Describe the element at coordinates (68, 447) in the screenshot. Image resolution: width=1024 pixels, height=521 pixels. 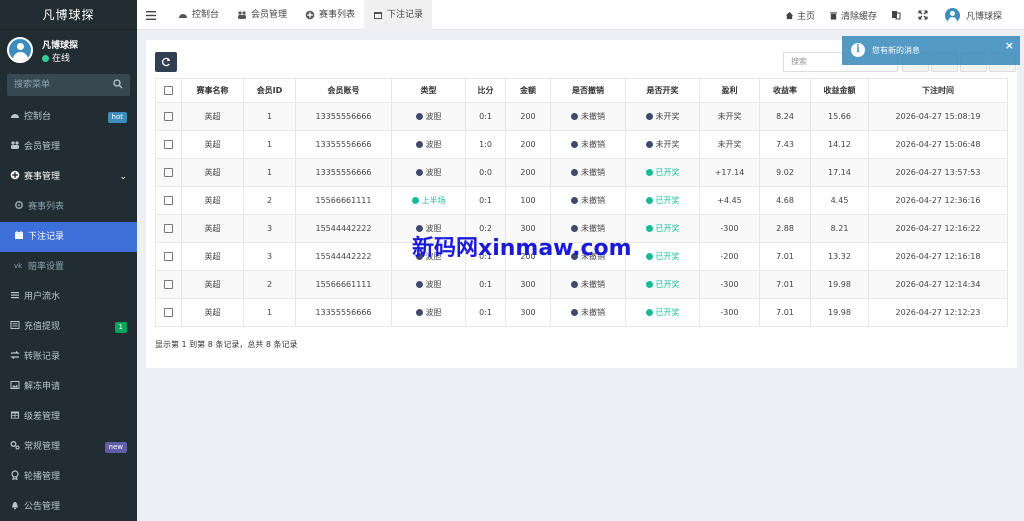
I see `sidebar-item-general-management: 常规管理 new` at that location.